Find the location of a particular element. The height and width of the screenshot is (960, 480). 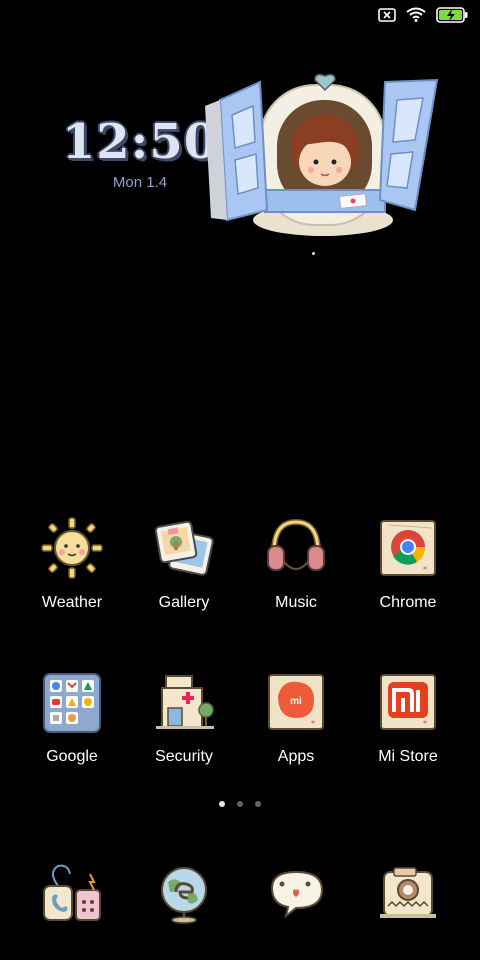

app-label: Weather is located at coordinates (72, 602).